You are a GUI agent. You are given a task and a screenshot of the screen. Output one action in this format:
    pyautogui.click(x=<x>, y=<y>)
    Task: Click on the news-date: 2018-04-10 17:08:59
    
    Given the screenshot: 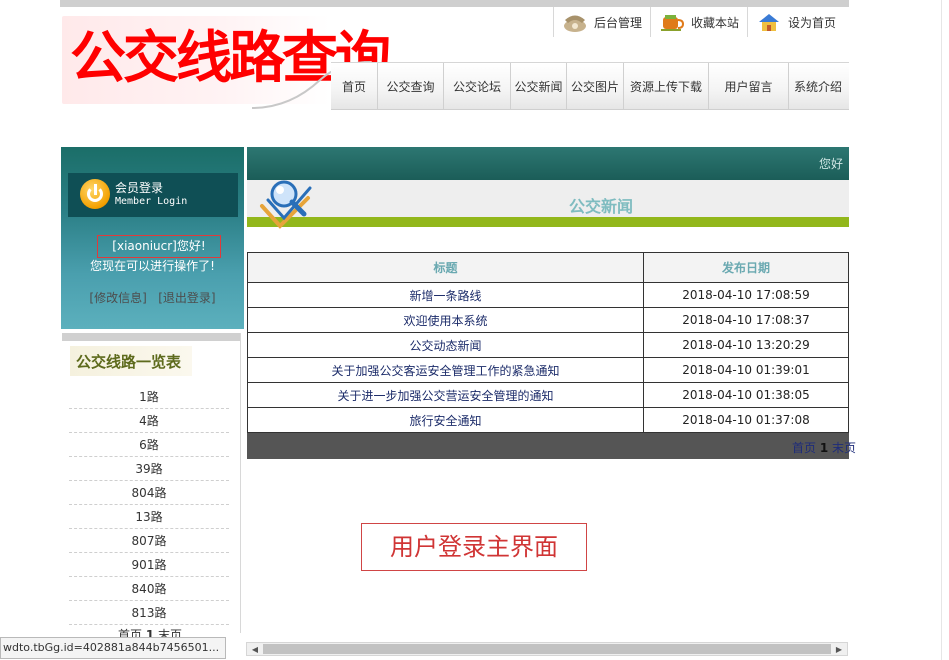 What is the action you would take?
    pyautogui.click(x=746, y=295)
    